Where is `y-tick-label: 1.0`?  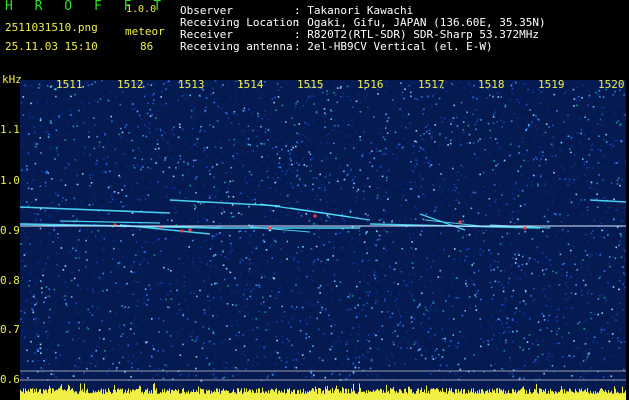
y-tick-label: 1.0 is located at coordinates (10, 180).